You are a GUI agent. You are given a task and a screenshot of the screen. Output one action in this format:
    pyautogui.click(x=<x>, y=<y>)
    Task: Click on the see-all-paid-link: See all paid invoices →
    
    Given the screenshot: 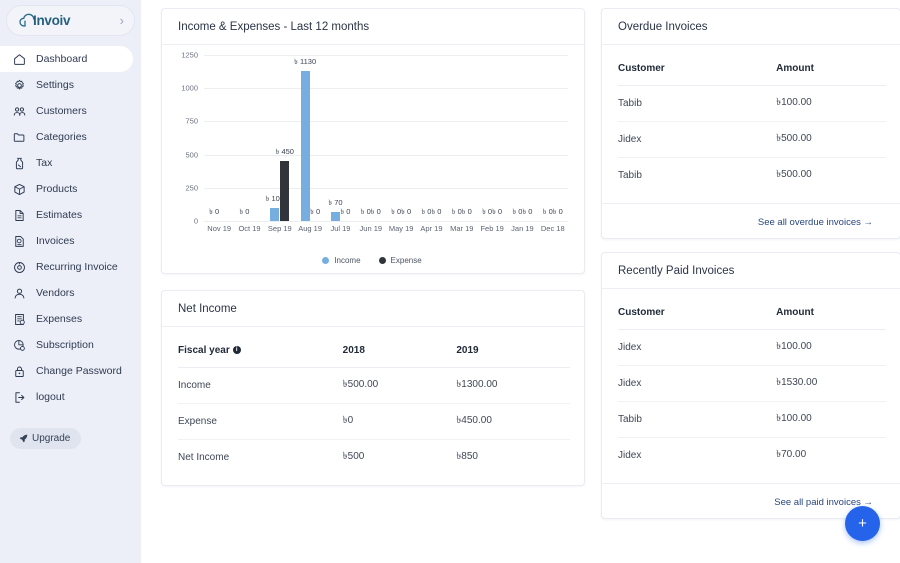 What is the action you would take?
    pyautogui.click(x=830, y=502)
    